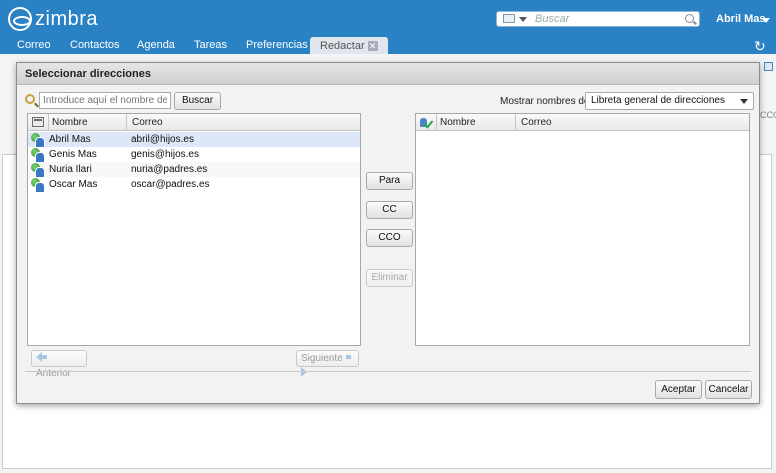 The height and width of the screenshot is (473, 776). I want to click on show-names-label: Mostrar nombres de:, so click(546, 101).